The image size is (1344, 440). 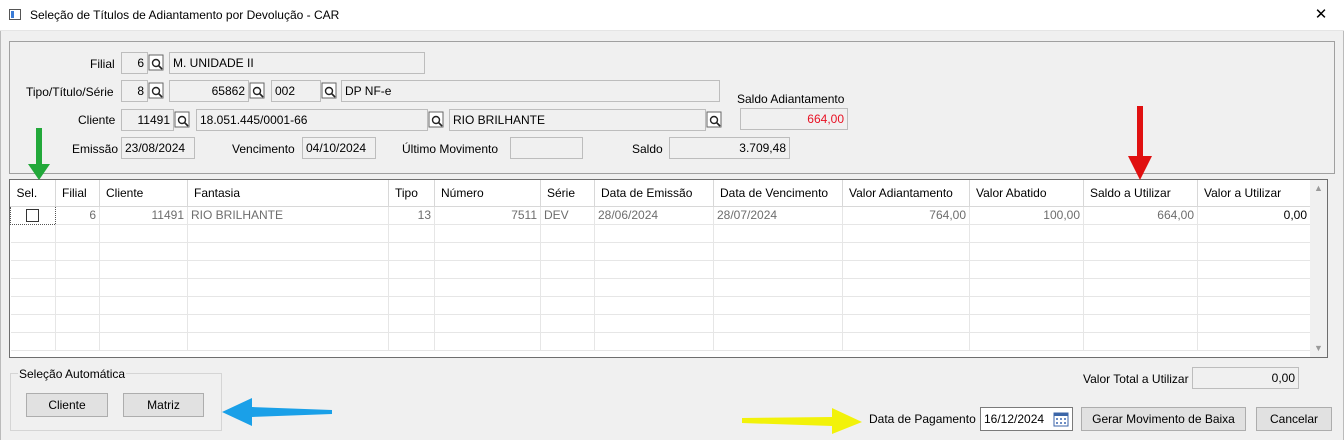 What do you see at coordinates (312, 120) in the screenshot?
I see `cliente-cnpj-field: 18.051.445/0001-66` at bounding box center [312, 120].